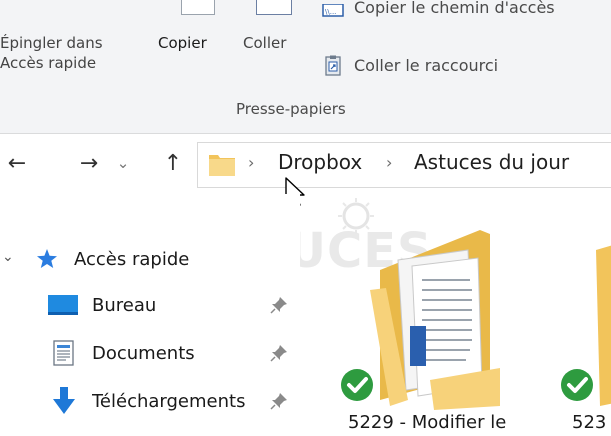  What do you see at coordinates (404, 165) in the screenshot?
I see `address-bar: › Dropbox › Astuces du jour` at bounding box center [404, 165].